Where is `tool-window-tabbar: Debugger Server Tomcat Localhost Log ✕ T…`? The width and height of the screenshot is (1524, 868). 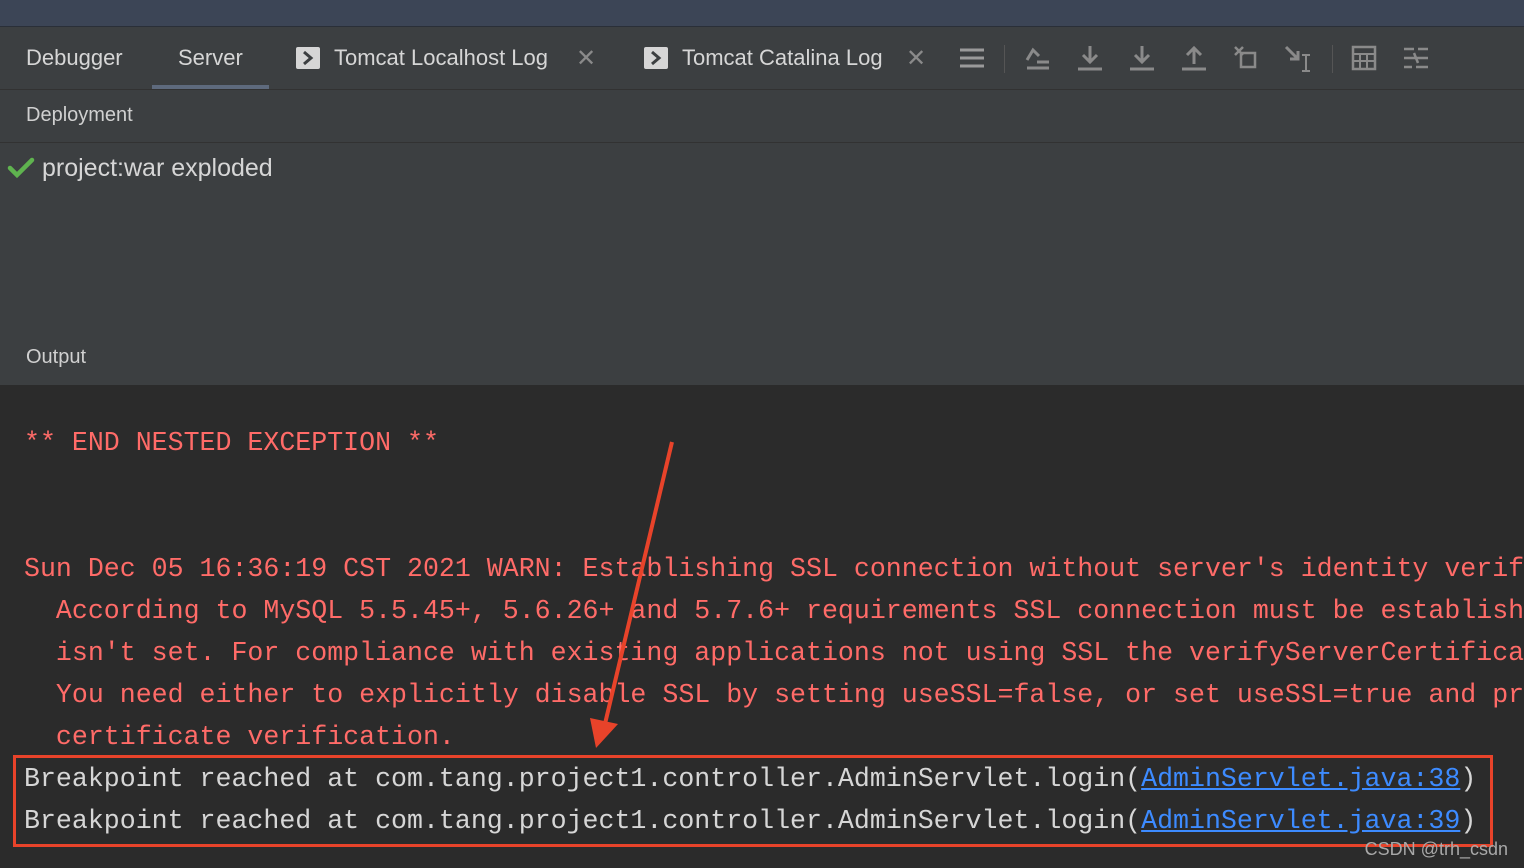 tool-window-tabbar: Debugger Server Tomcat Localhost Log ✕ T… is located at coordinates (762, 58).